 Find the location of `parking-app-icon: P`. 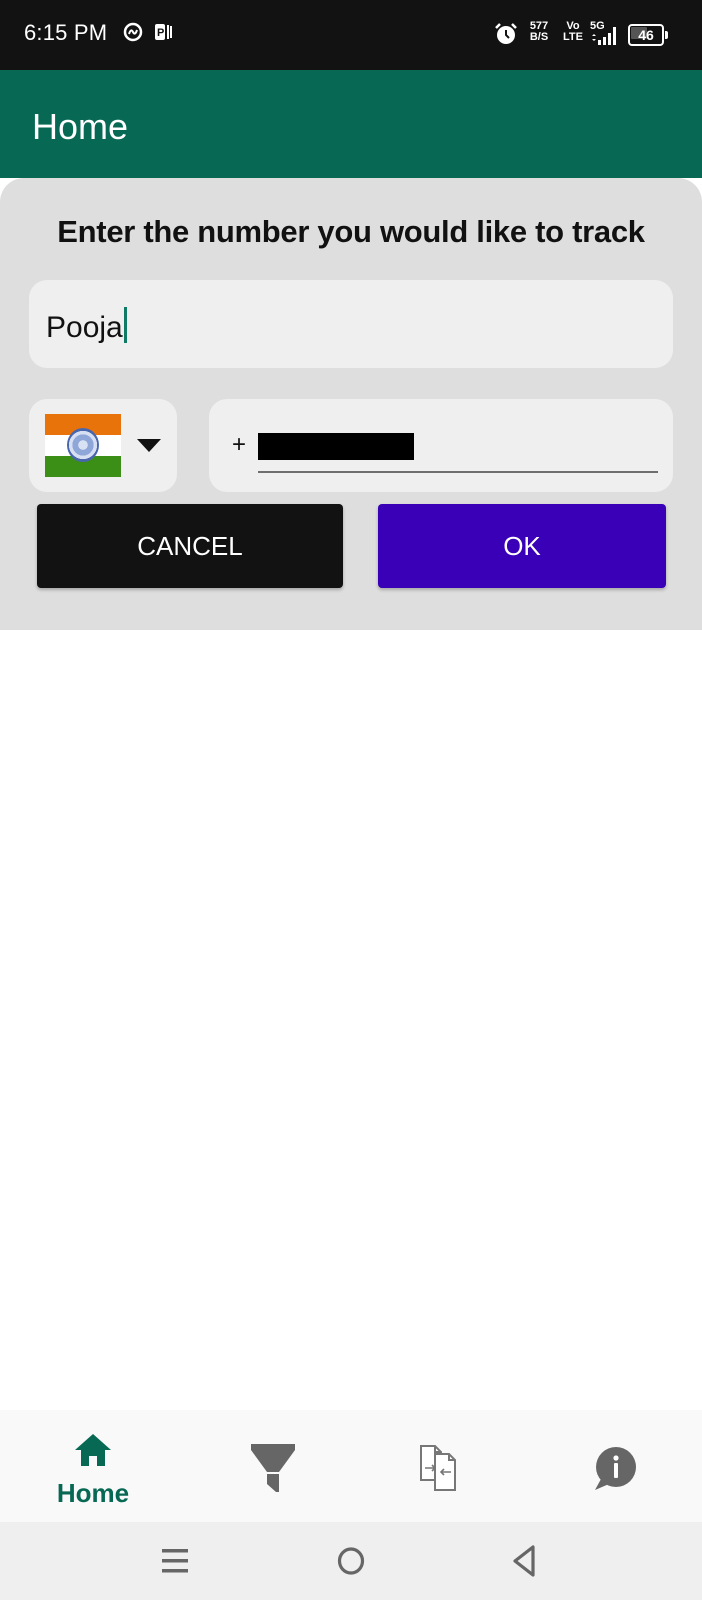

parking-app-icon: P is located at coordinates (163, 32).